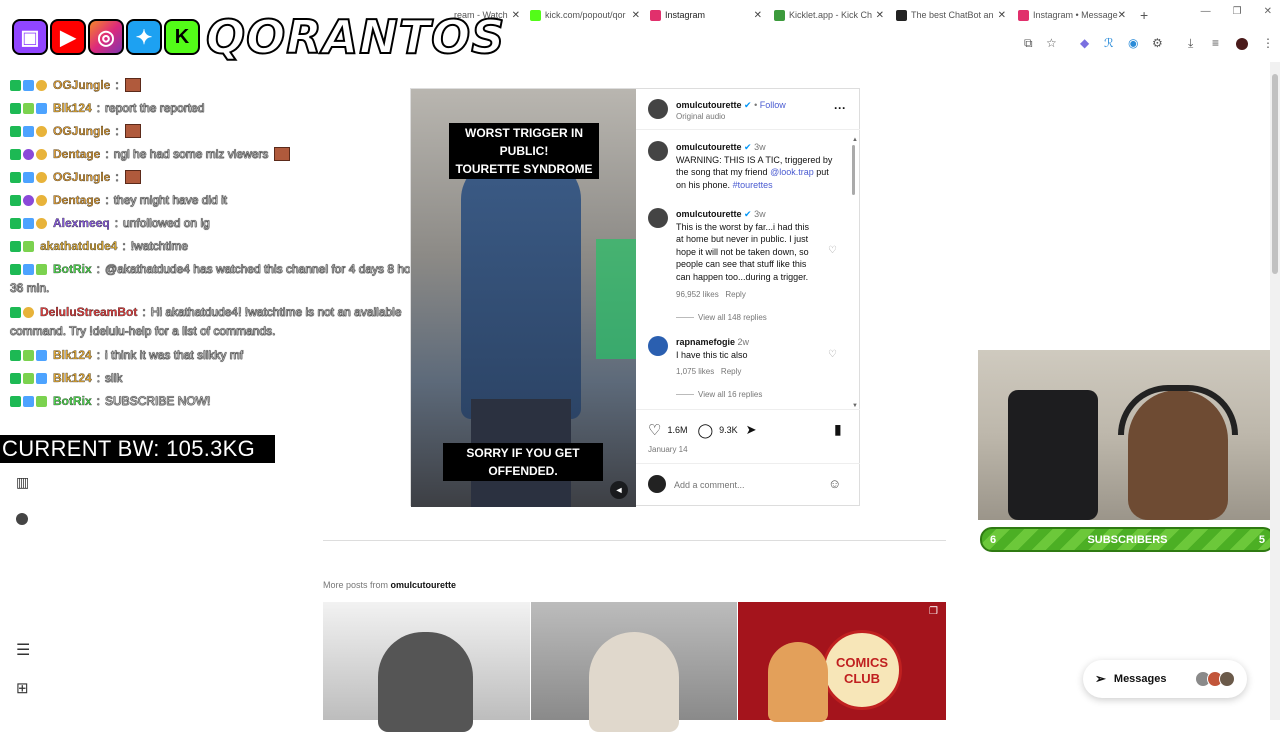 Image resolution: width=1280 pixels, height=732 pixels. What do you see at coordinates (697, 294) in the screenshot?
I see `comment-likes: 96,952 likes` at bounding box center [697, 294].